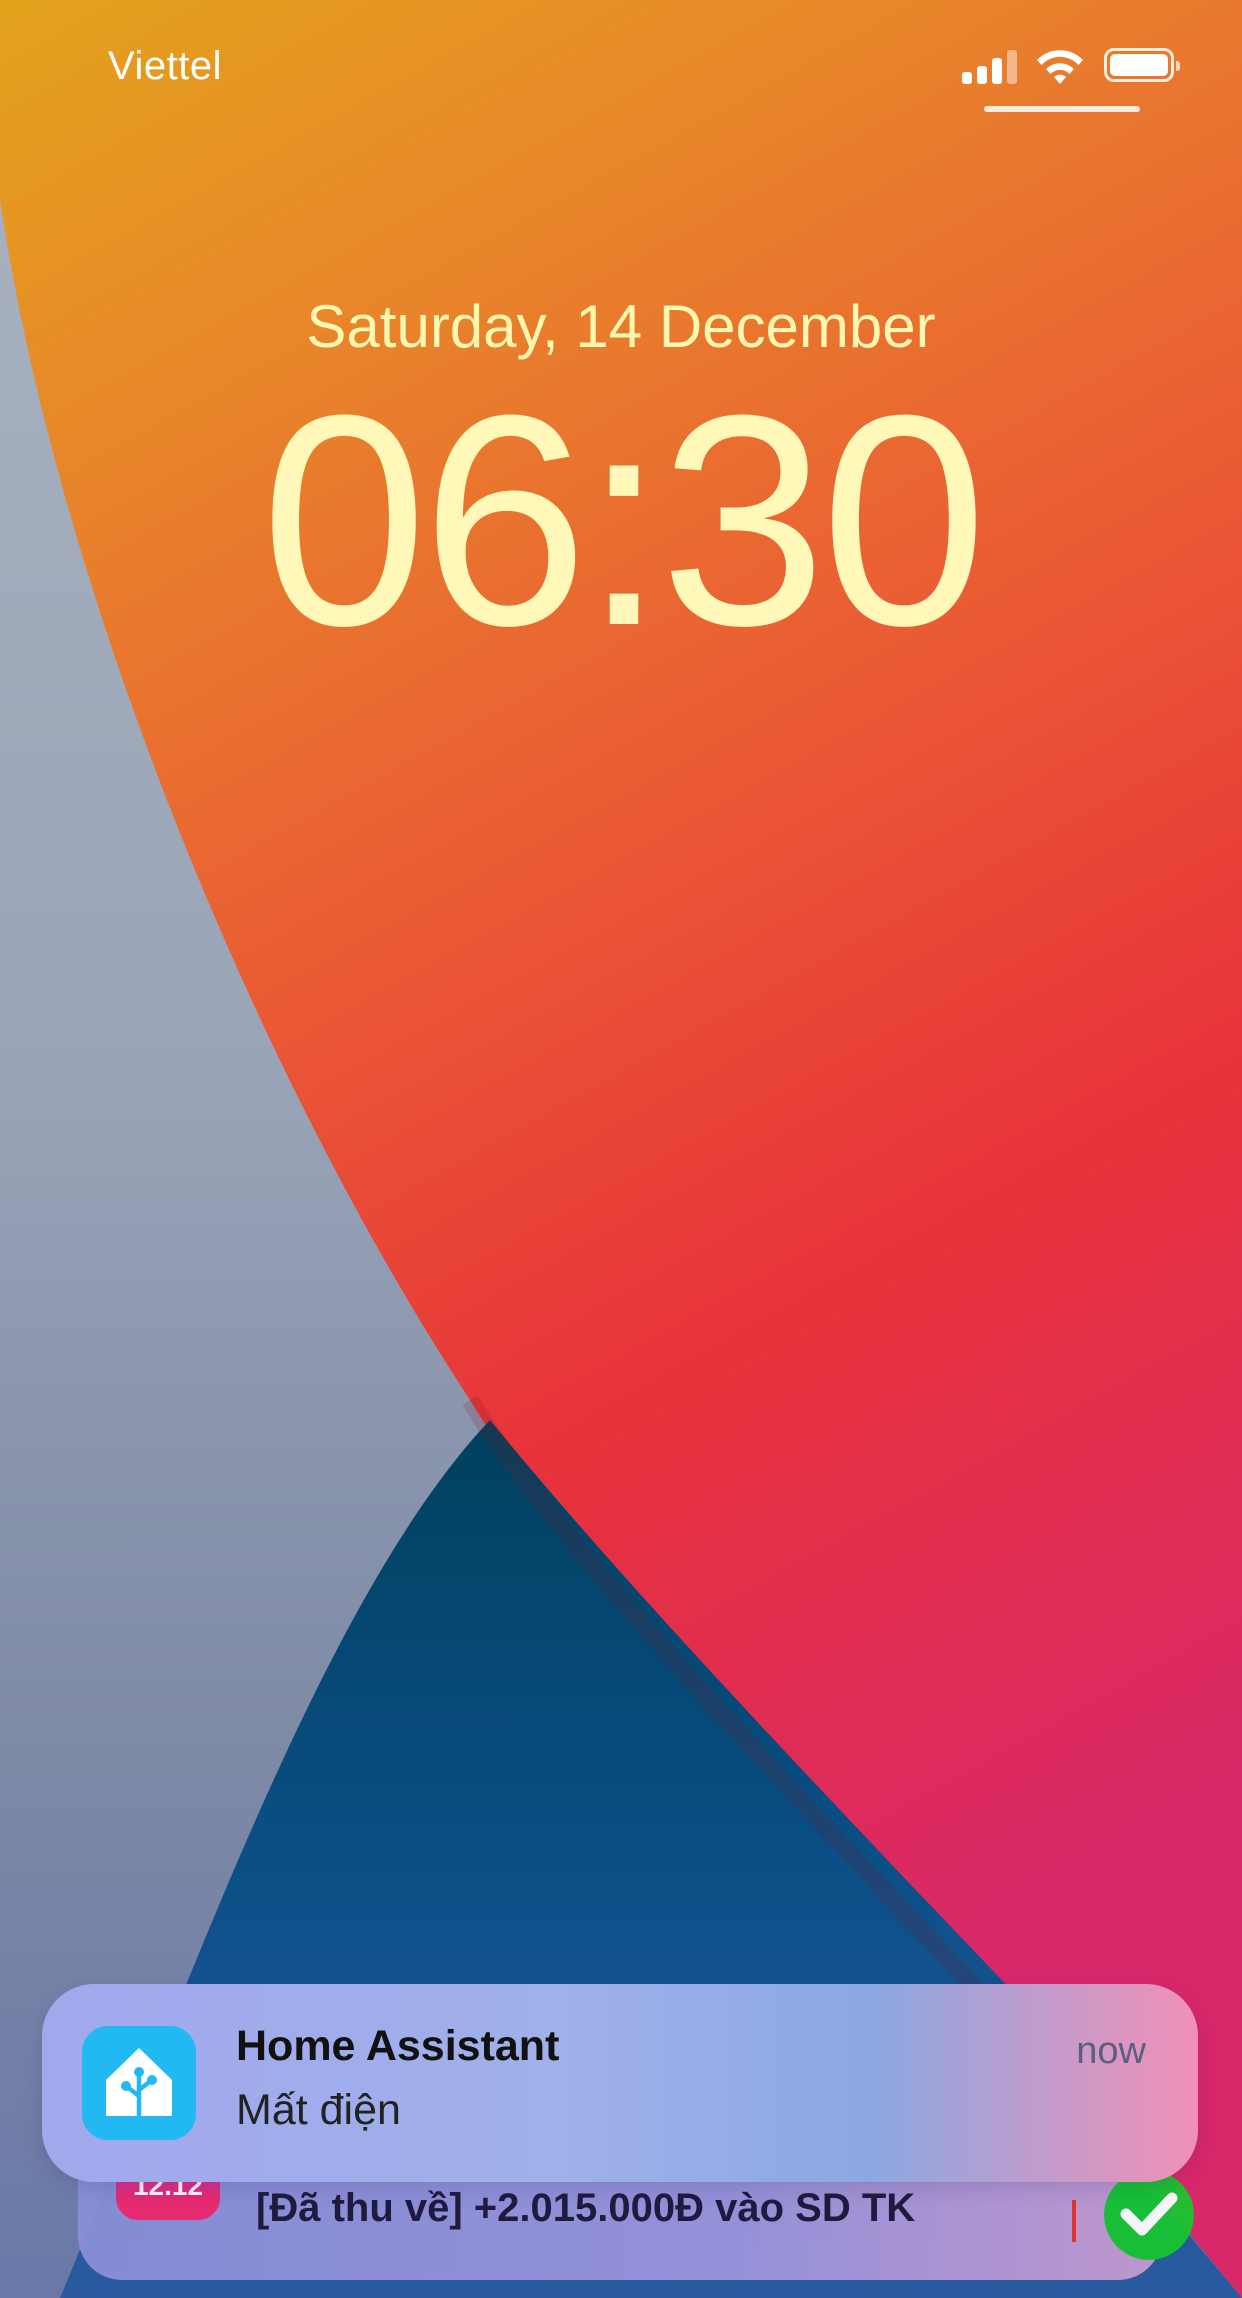  I want to click on status-icons, so click(1071, 68).